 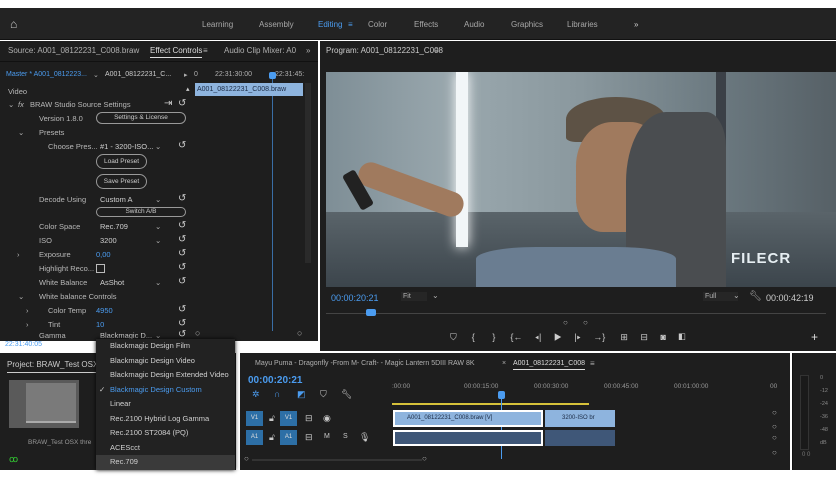 I want to click on snap-icon: ∩, so click(x=277, y=394).